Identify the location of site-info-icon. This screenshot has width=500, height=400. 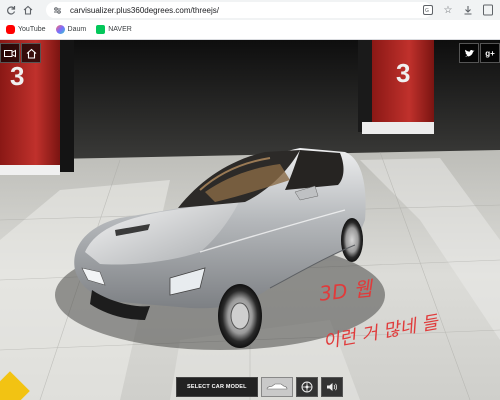
(57, 10).